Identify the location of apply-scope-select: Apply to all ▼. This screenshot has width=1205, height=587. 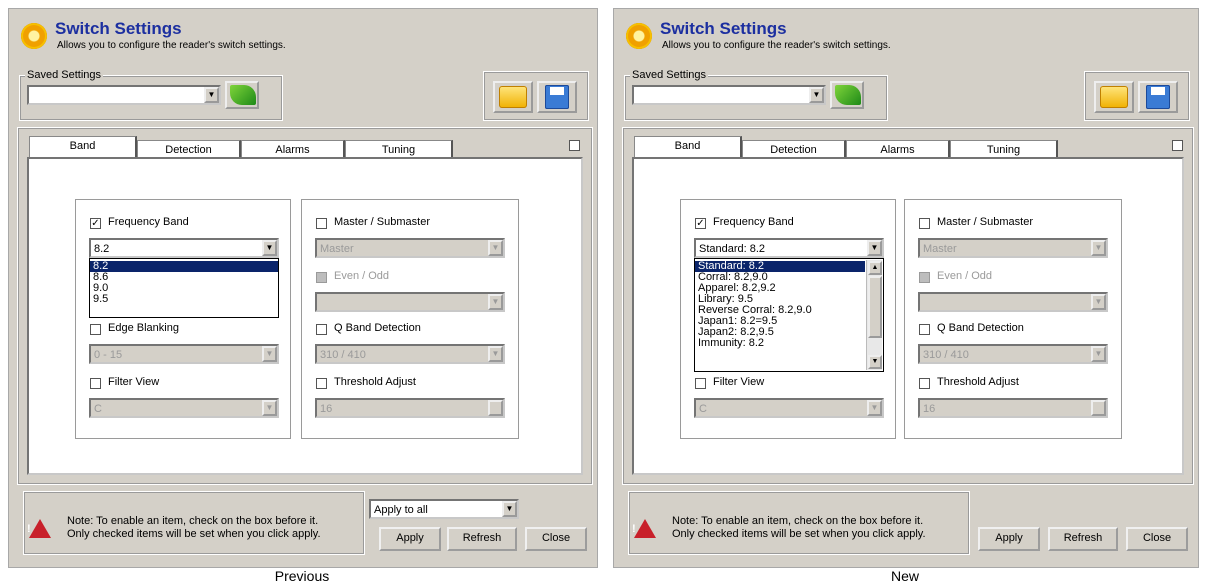
(444, 509).